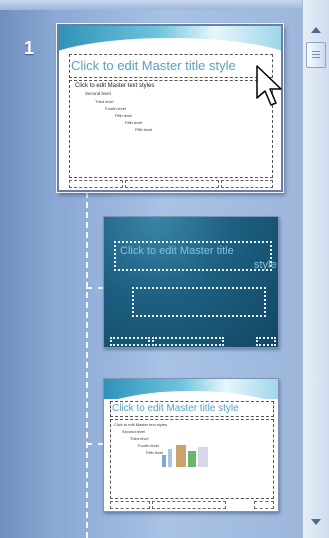 Image resolution: width=329 pixels, height=538 pixels. What do you see at coordinates (139, 438) in the screenshot?
I see `content-text-line: Third level` at bounding box center [139, 438].